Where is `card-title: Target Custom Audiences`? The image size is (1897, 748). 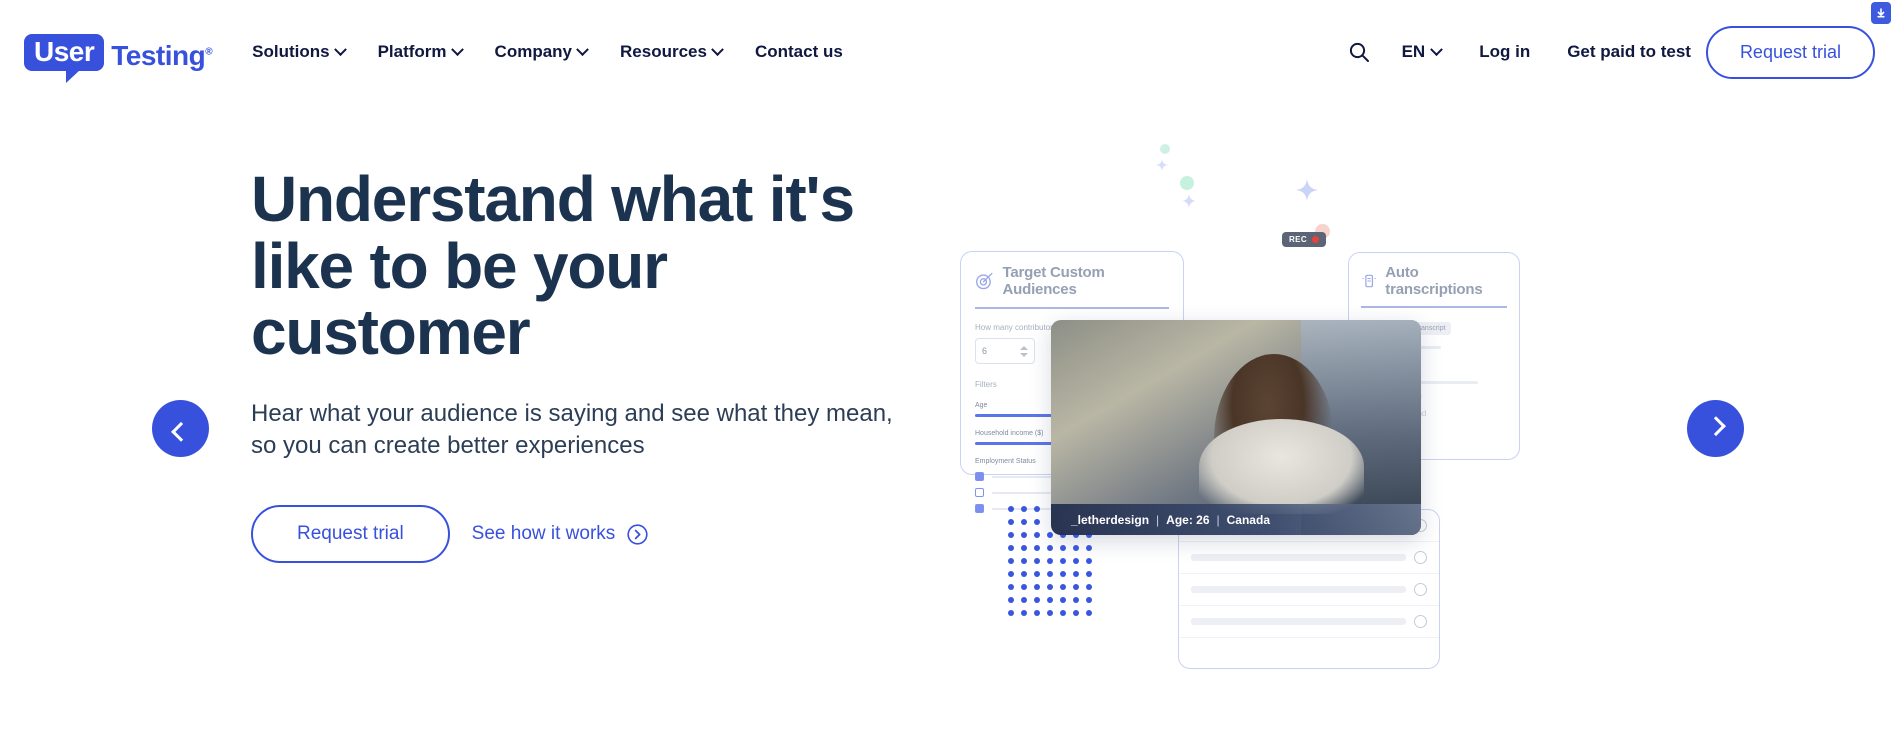 card-title: Target Custom Audiences is located at coordinates (1053, 281).